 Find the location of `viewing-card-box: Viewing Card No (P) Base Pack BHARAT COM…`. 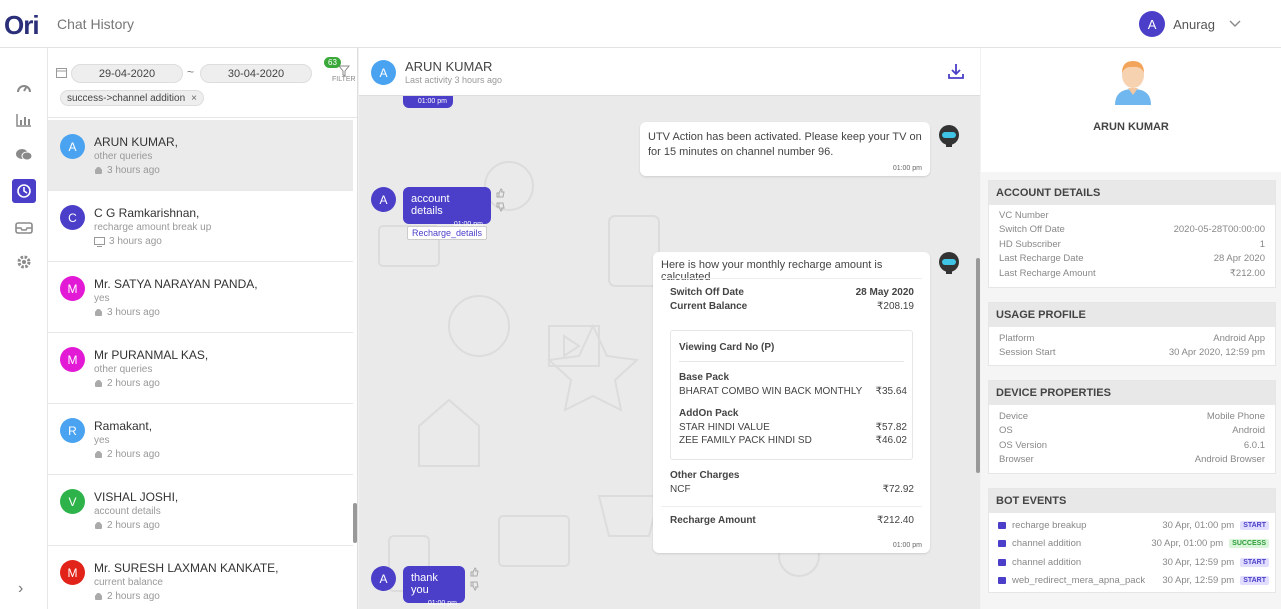

viewing-card-box: Viewing Card No (P) Base Pack BHARAT COM… is located at coordinates (791, 395).